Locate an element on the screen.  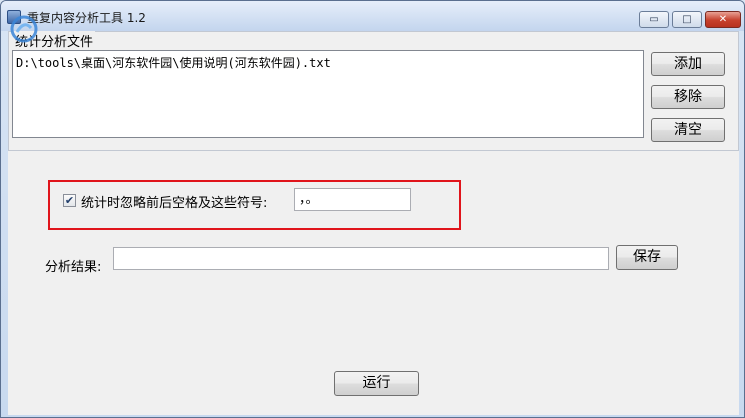
add-button: 添加 is located at coordinates (688, 64).